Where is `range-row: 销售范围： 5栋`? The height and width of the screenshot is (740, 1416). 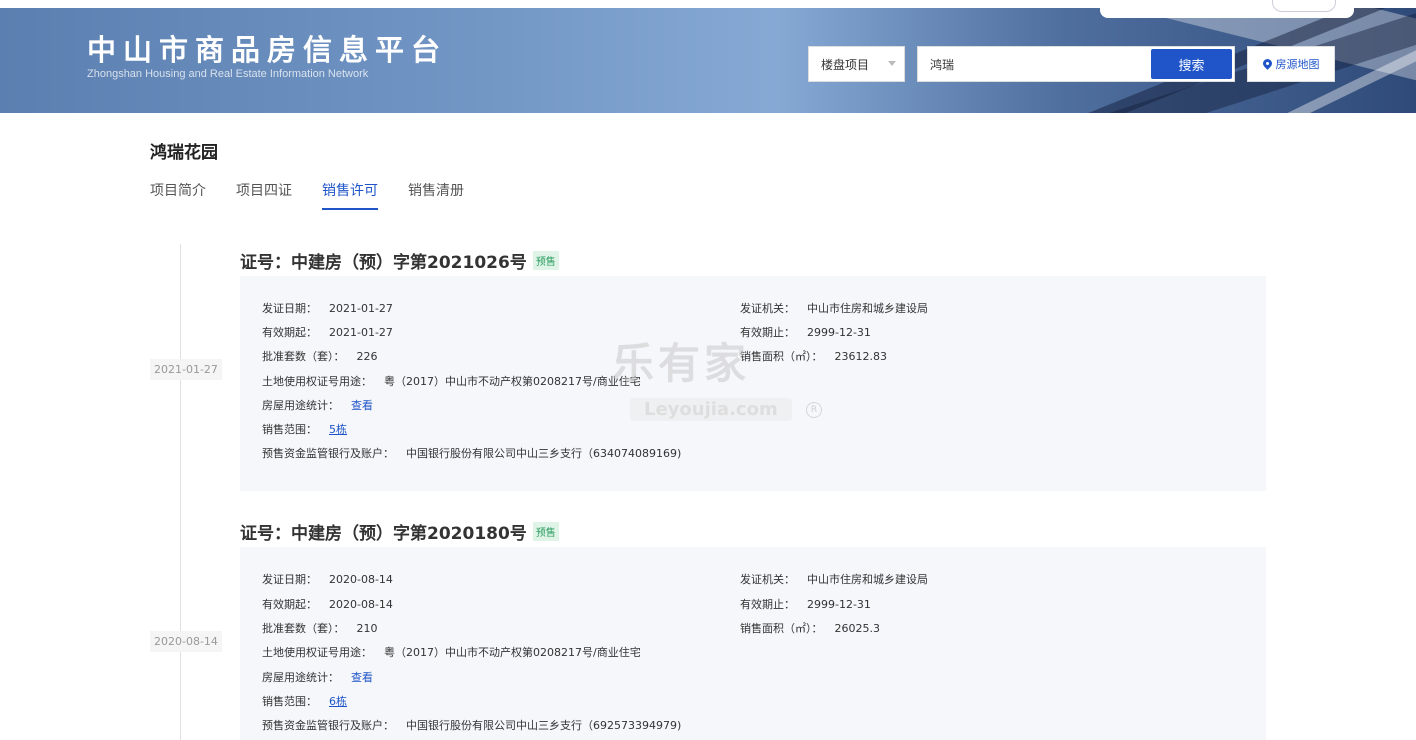
range-row: 销售范围： 5栋 is located at coordinates (304, 429).